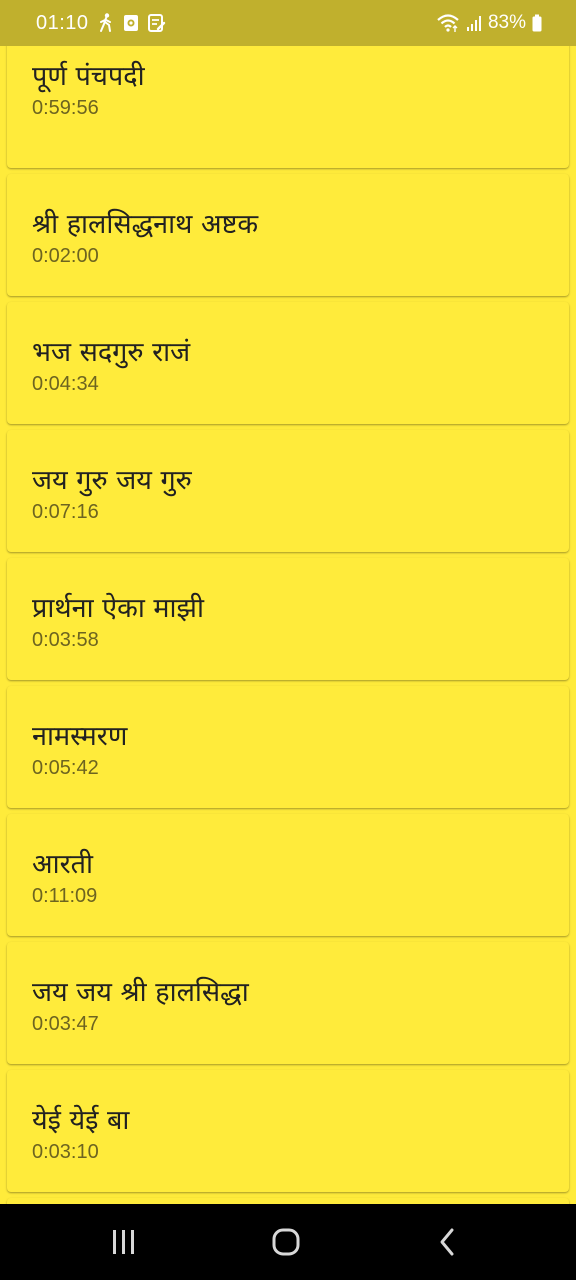  What do you see at coordinates (288, 619) in the screenshot?
I see `track-card: प्रार्थना ऐका माझी 0:03:58` at bounding box center [288, 619].